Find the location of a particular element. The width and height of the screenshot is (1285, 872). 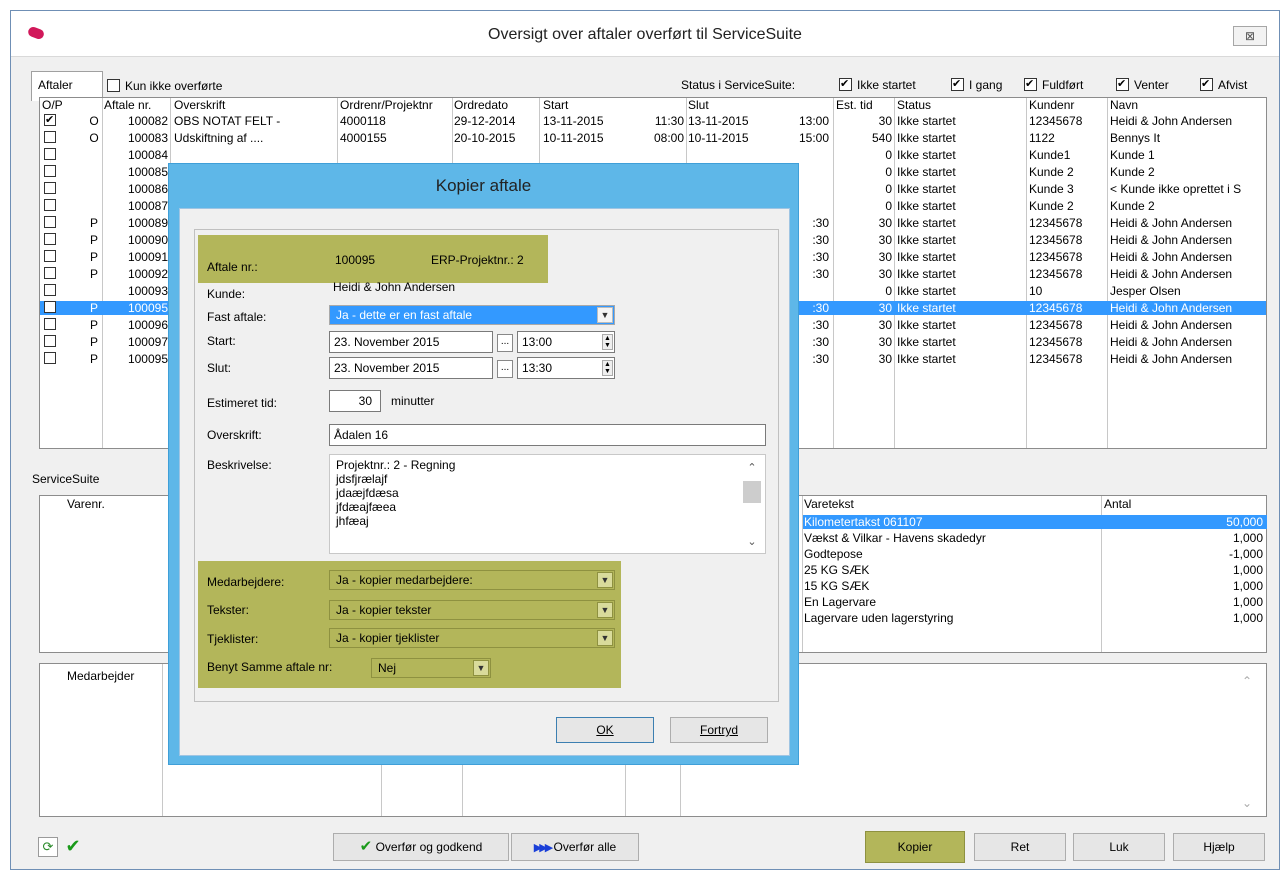

refresh-icon: ⟳ is located at coordinates (48, 847).